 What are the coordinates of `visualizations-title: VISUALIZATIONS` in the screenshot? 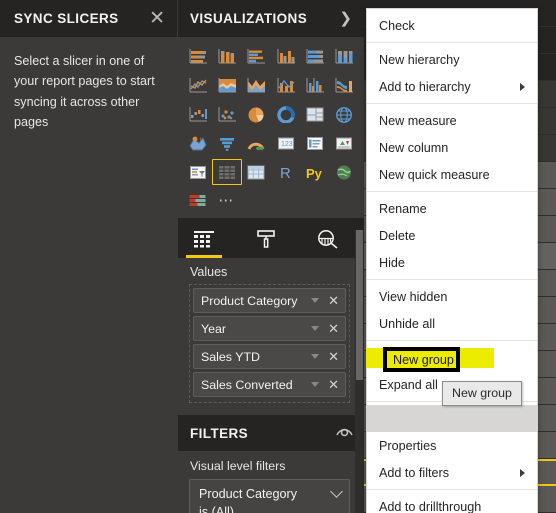 It's located at (249, 18).